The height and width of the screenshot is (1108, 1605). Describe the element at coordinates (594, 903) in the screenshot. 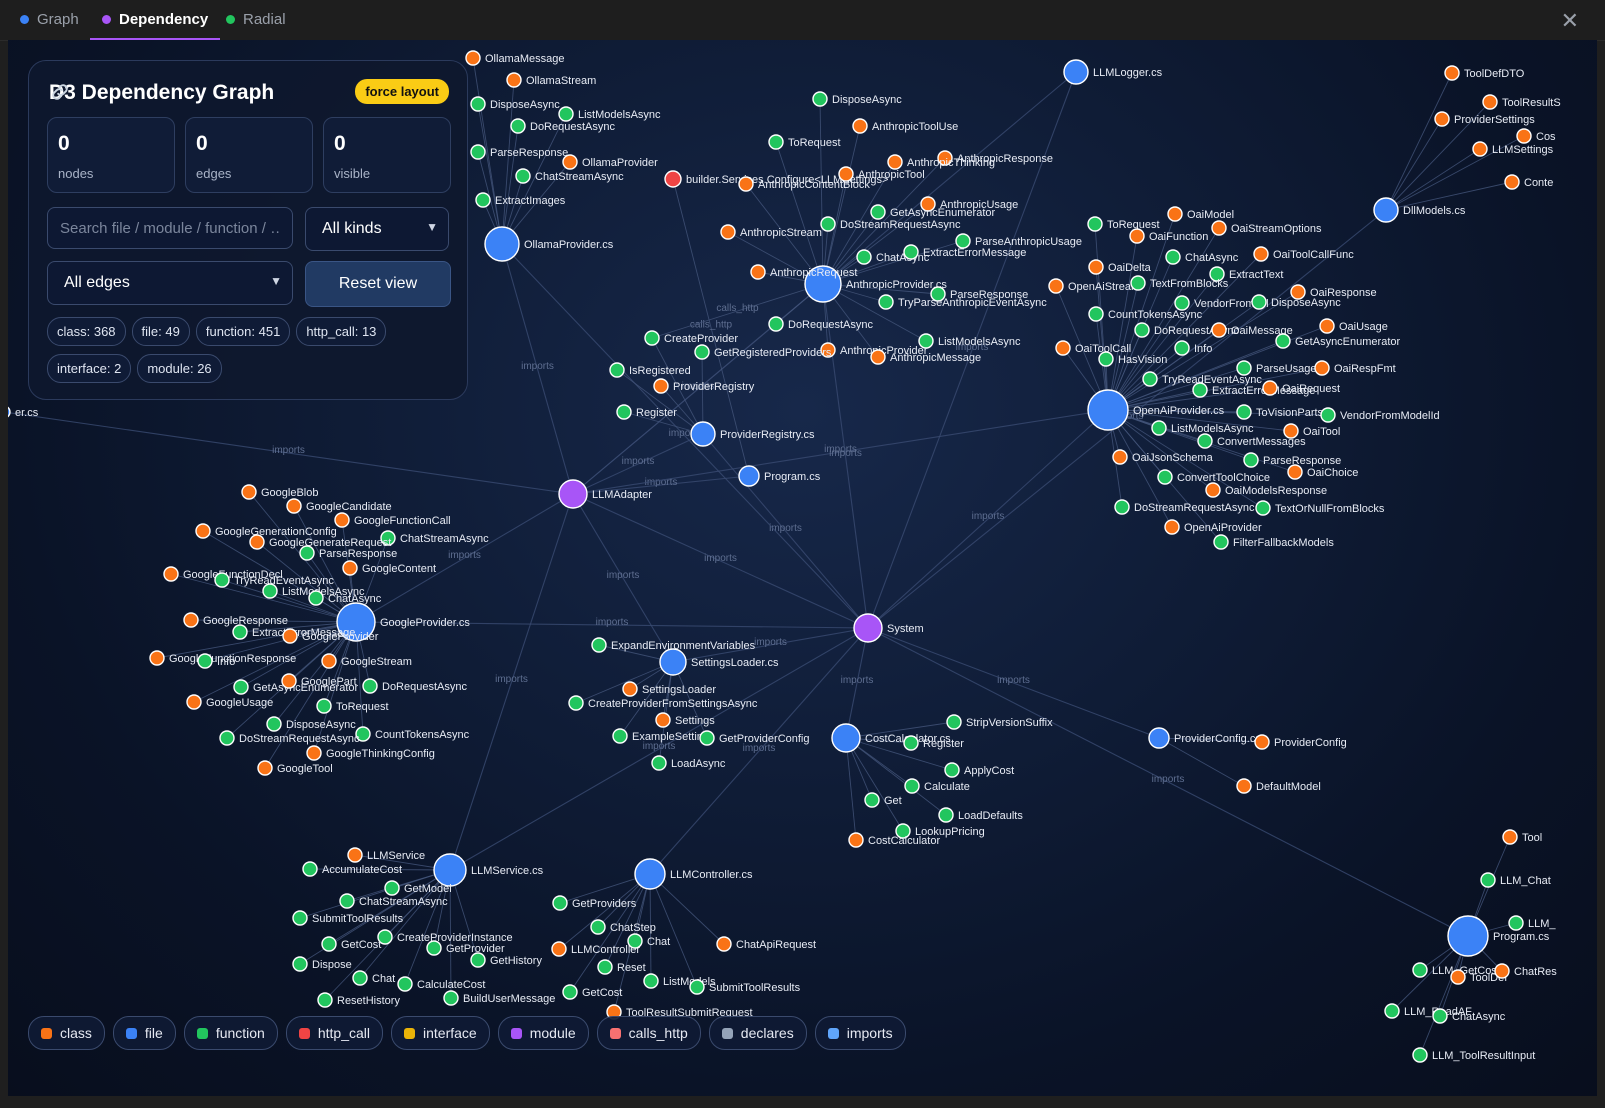

I see `graph-node-function: GetProviders` at that location.